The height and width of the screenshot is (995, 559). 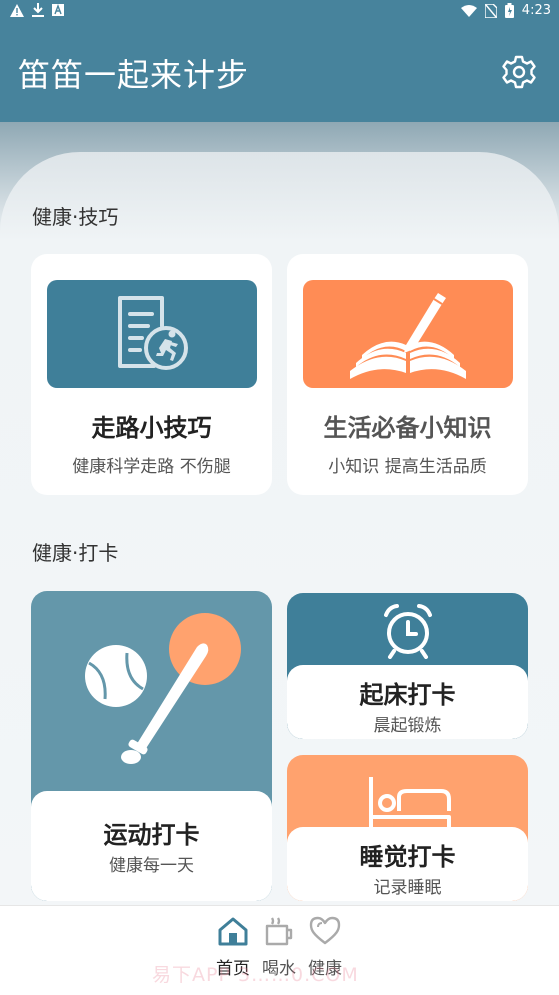 I want to click on sport-checkin-label: 运动打卡 健康每一天, so click(x=151, y=846).